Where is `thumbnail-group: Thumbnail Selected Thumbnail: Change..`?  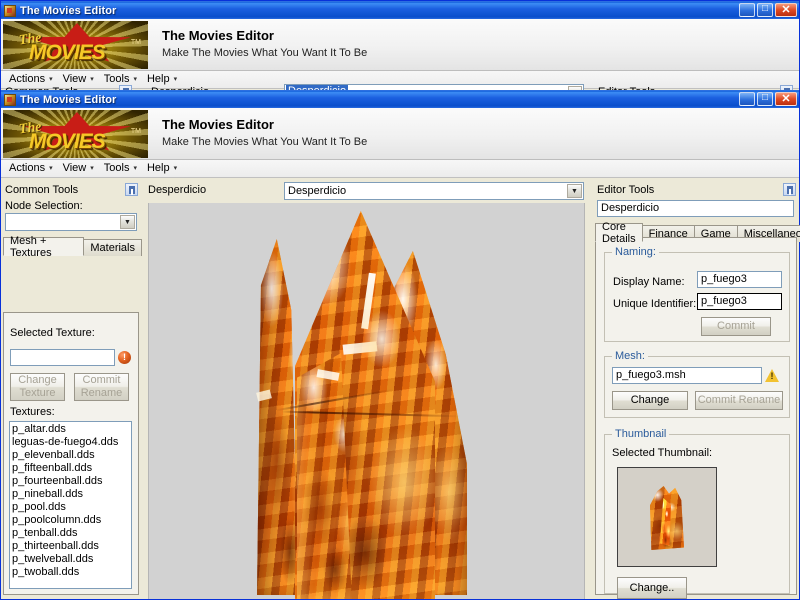 thumbnail-group: Thumbnail Selected Thumbnail: Change.. is located at coordinates (697, 513).